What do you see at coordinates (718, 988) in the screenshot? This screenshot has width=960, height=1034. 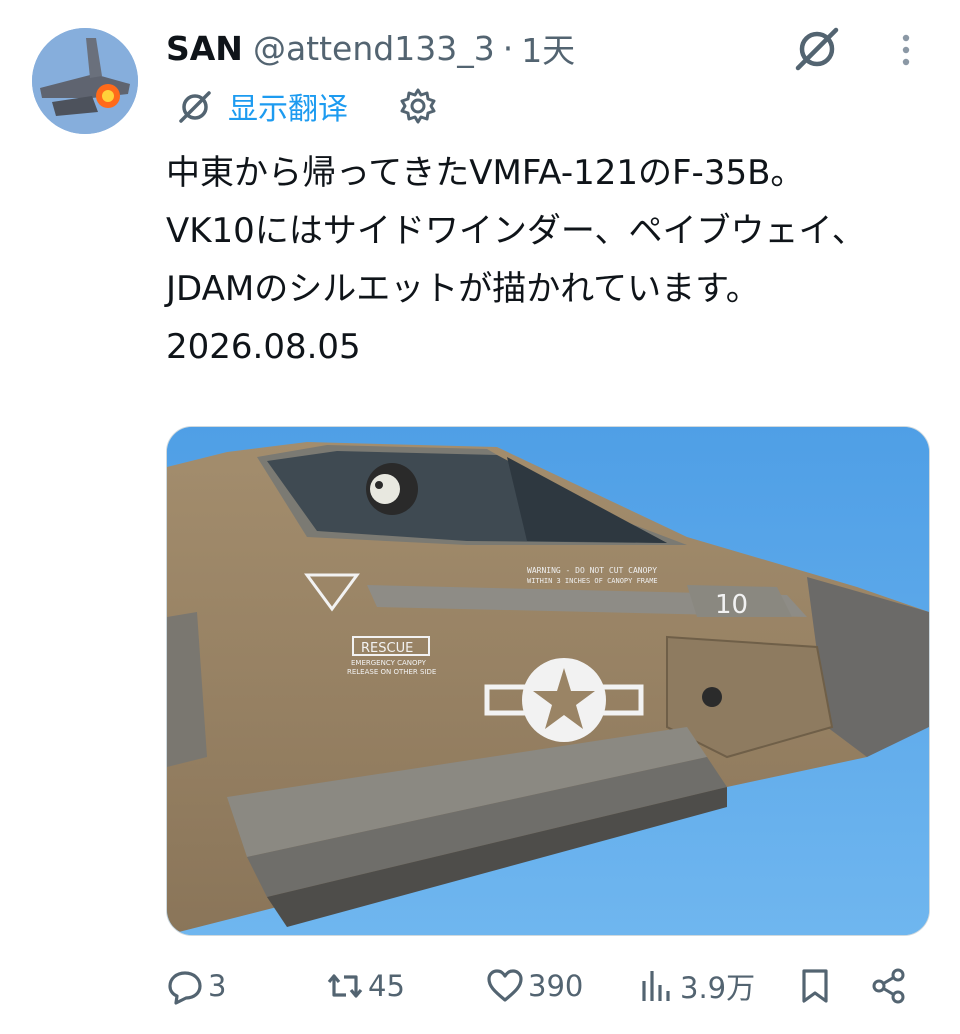 I see `views-count: 3.9万` at bounding box center [718, 988].